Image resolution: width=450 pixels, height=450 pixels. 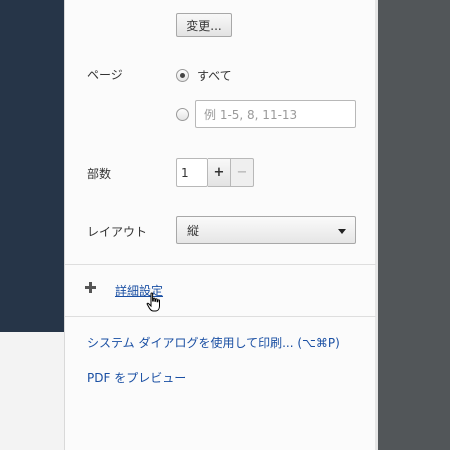 I want to click on pages-all-label: すべて, so click(x=214, y=76).